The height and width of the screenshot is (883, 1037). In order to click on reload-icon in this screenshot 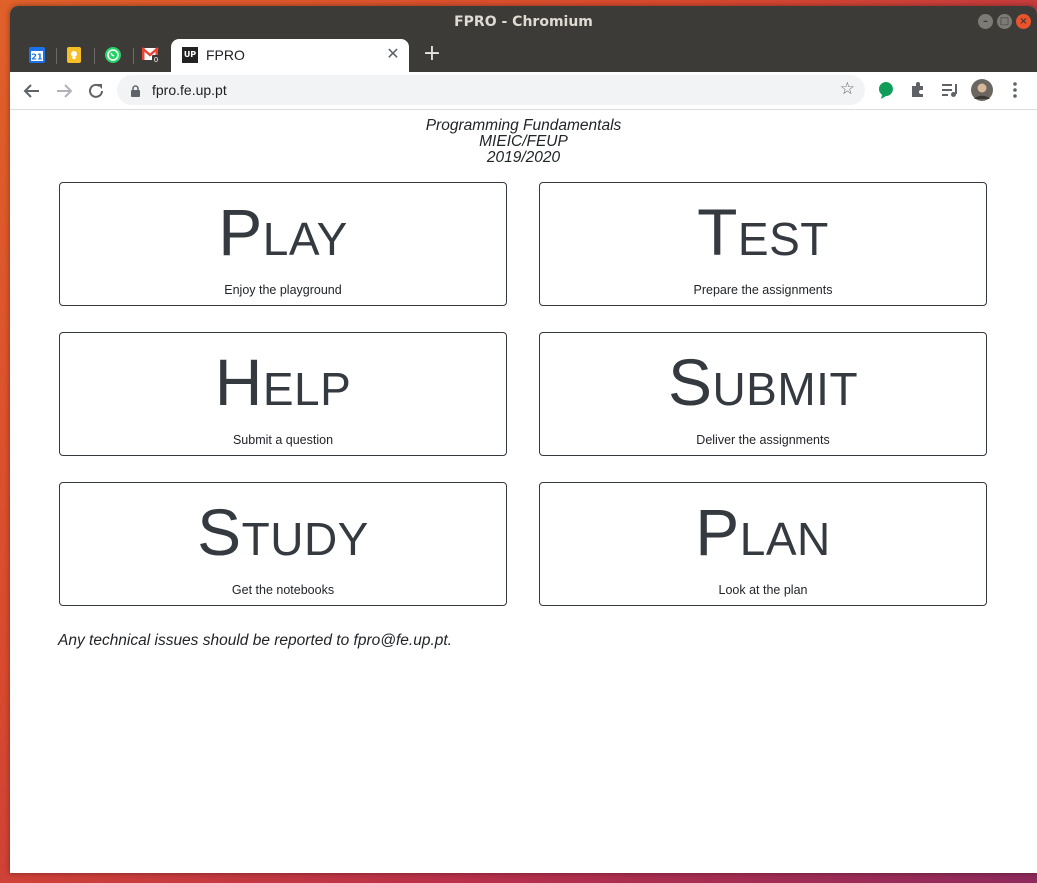, I will do `click(96, 91)`.